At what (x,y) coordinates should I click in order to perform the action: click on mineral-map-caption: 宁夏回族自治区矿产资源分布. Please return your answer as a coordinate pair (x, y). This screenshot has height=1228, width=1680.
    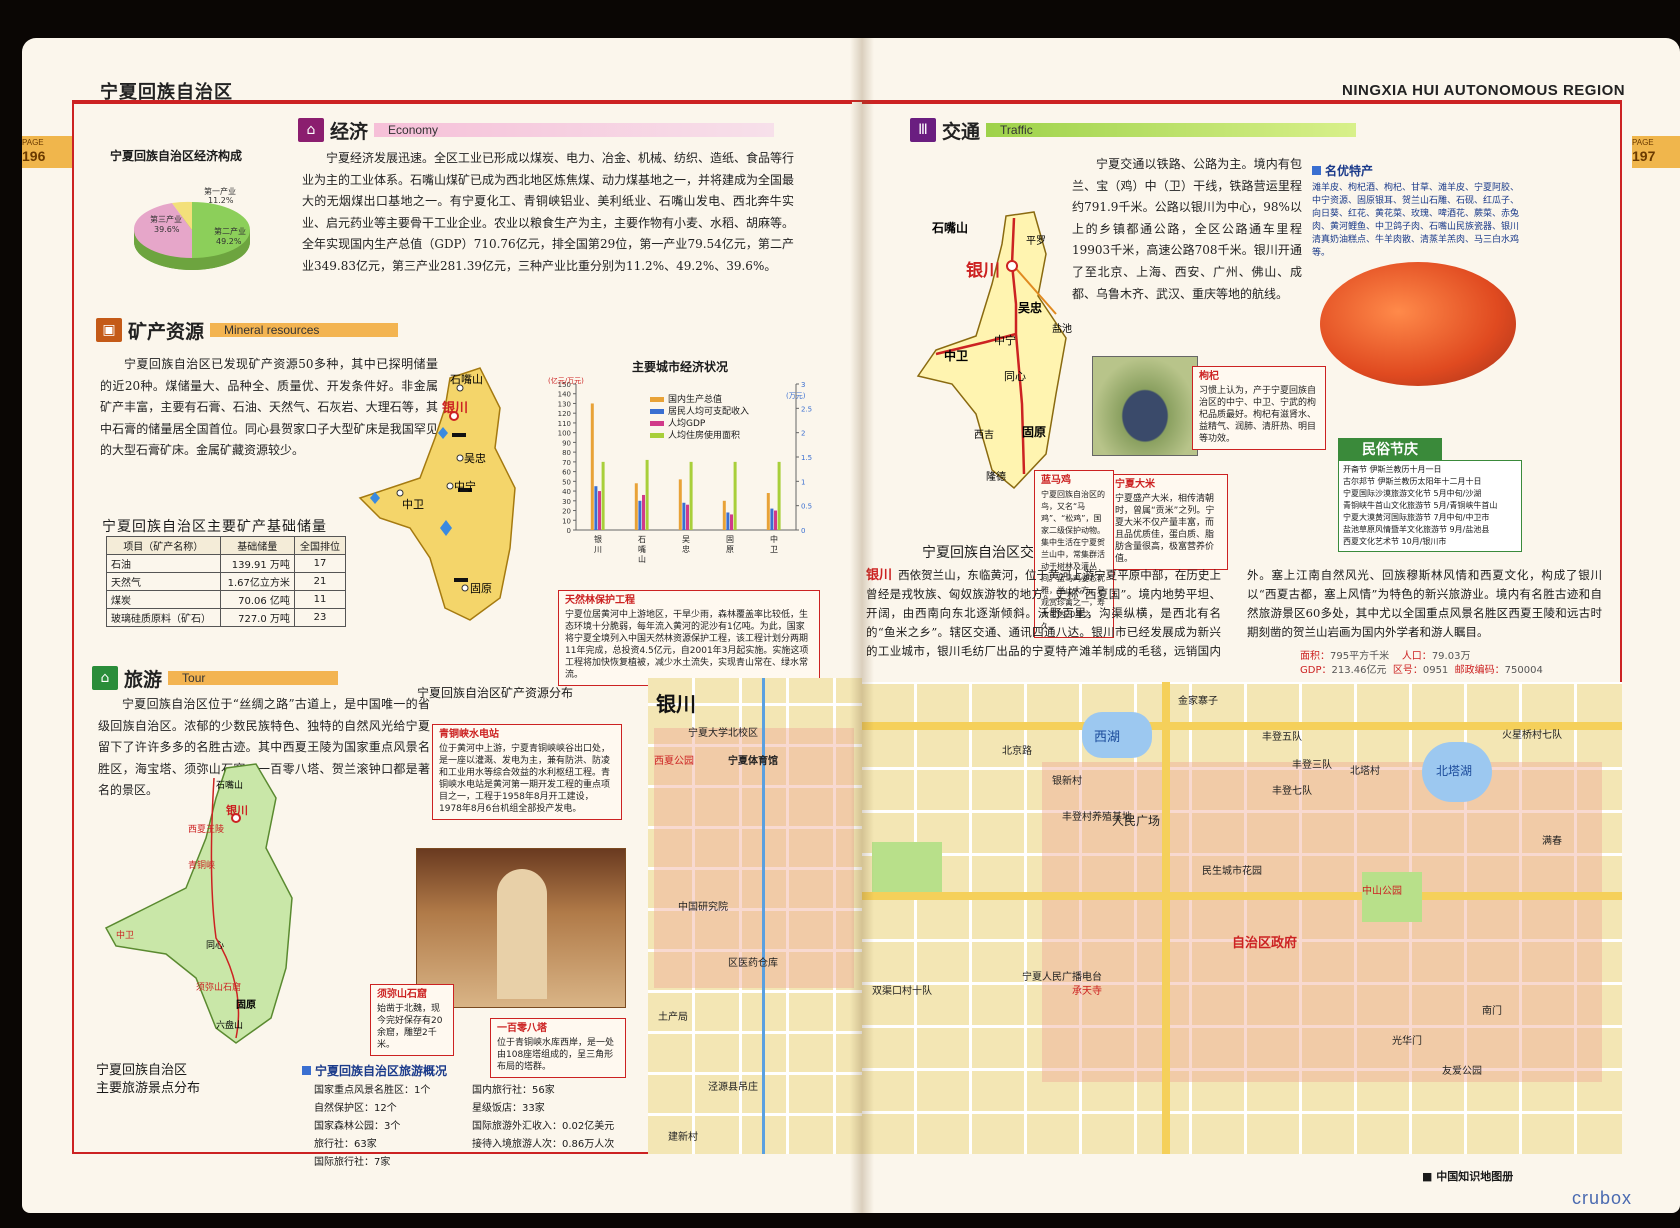
    Looking at the image, I should click on (495, 693).